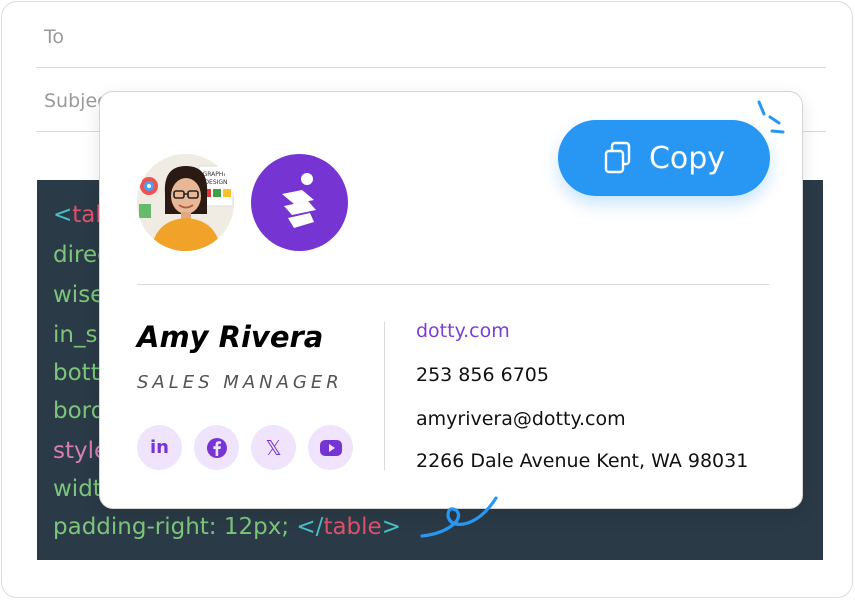  What do you see at coordinates (459, 517) in the screenshot?
I see `squiggle-decoration-icon` at bounding box center [459, 517].